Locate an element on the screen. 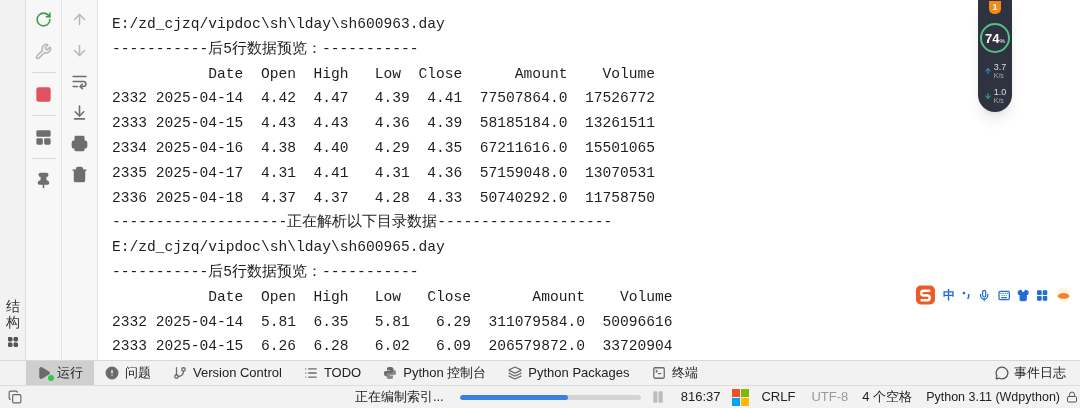 The height and width of the screenshot is (408, 1080). console-line: 2332 2025-04-14 4.42 4.47 4.39 4.41 77507864.0 17526772 is located at coordinates (383, 99).